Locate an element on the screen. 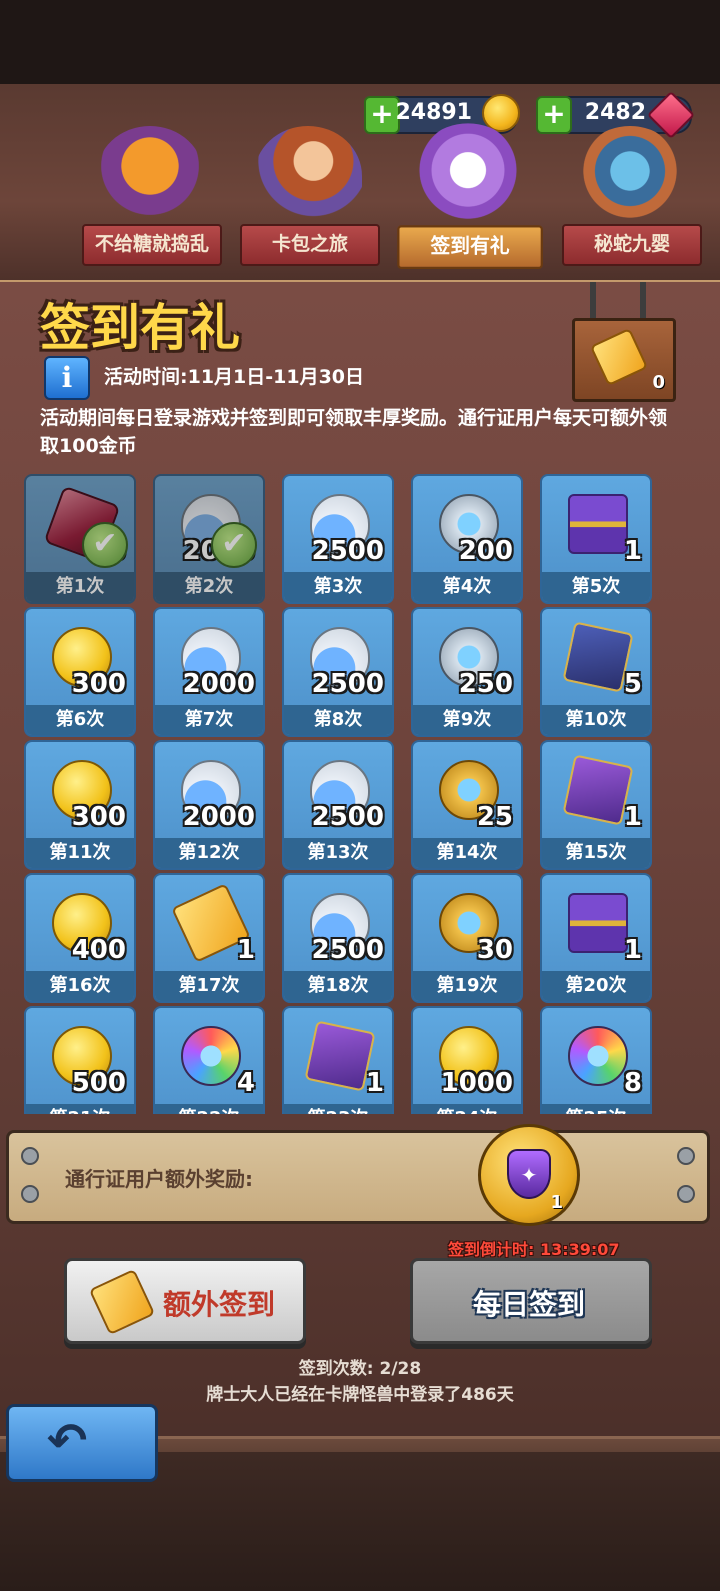 The image size is (720, 1591). reward-day-label: 第24次 is located at coordinates (467, 1109).